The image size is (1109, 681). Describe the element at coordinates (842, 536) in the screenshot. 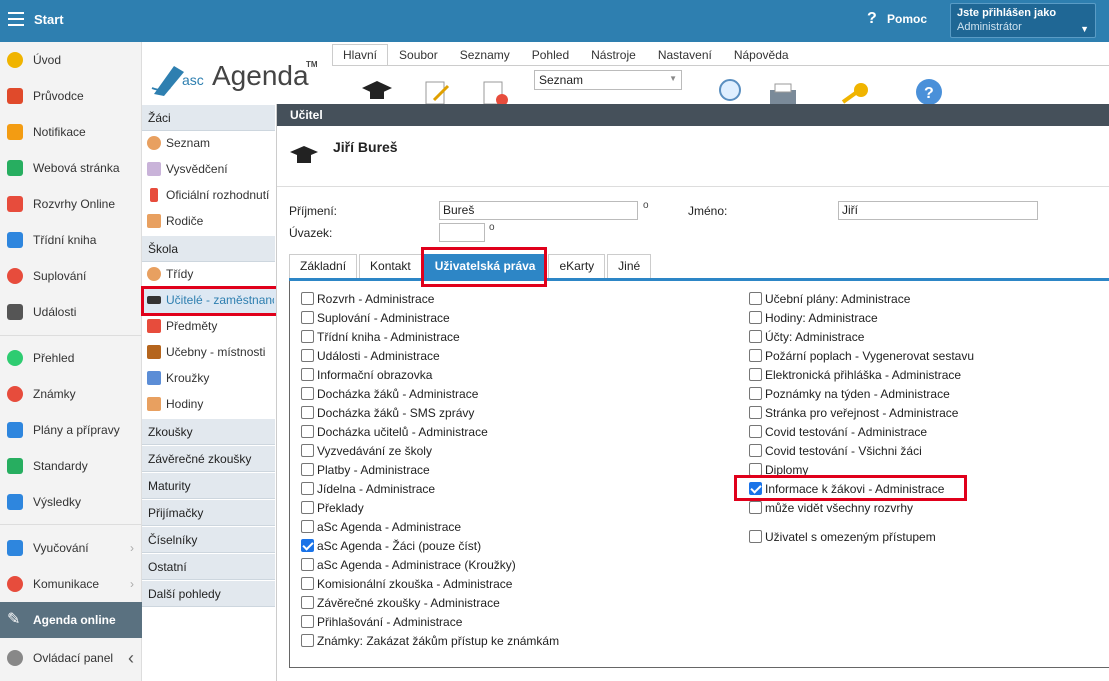

I see `permission-row: Uživatel s omezeným přístupem` at that location.